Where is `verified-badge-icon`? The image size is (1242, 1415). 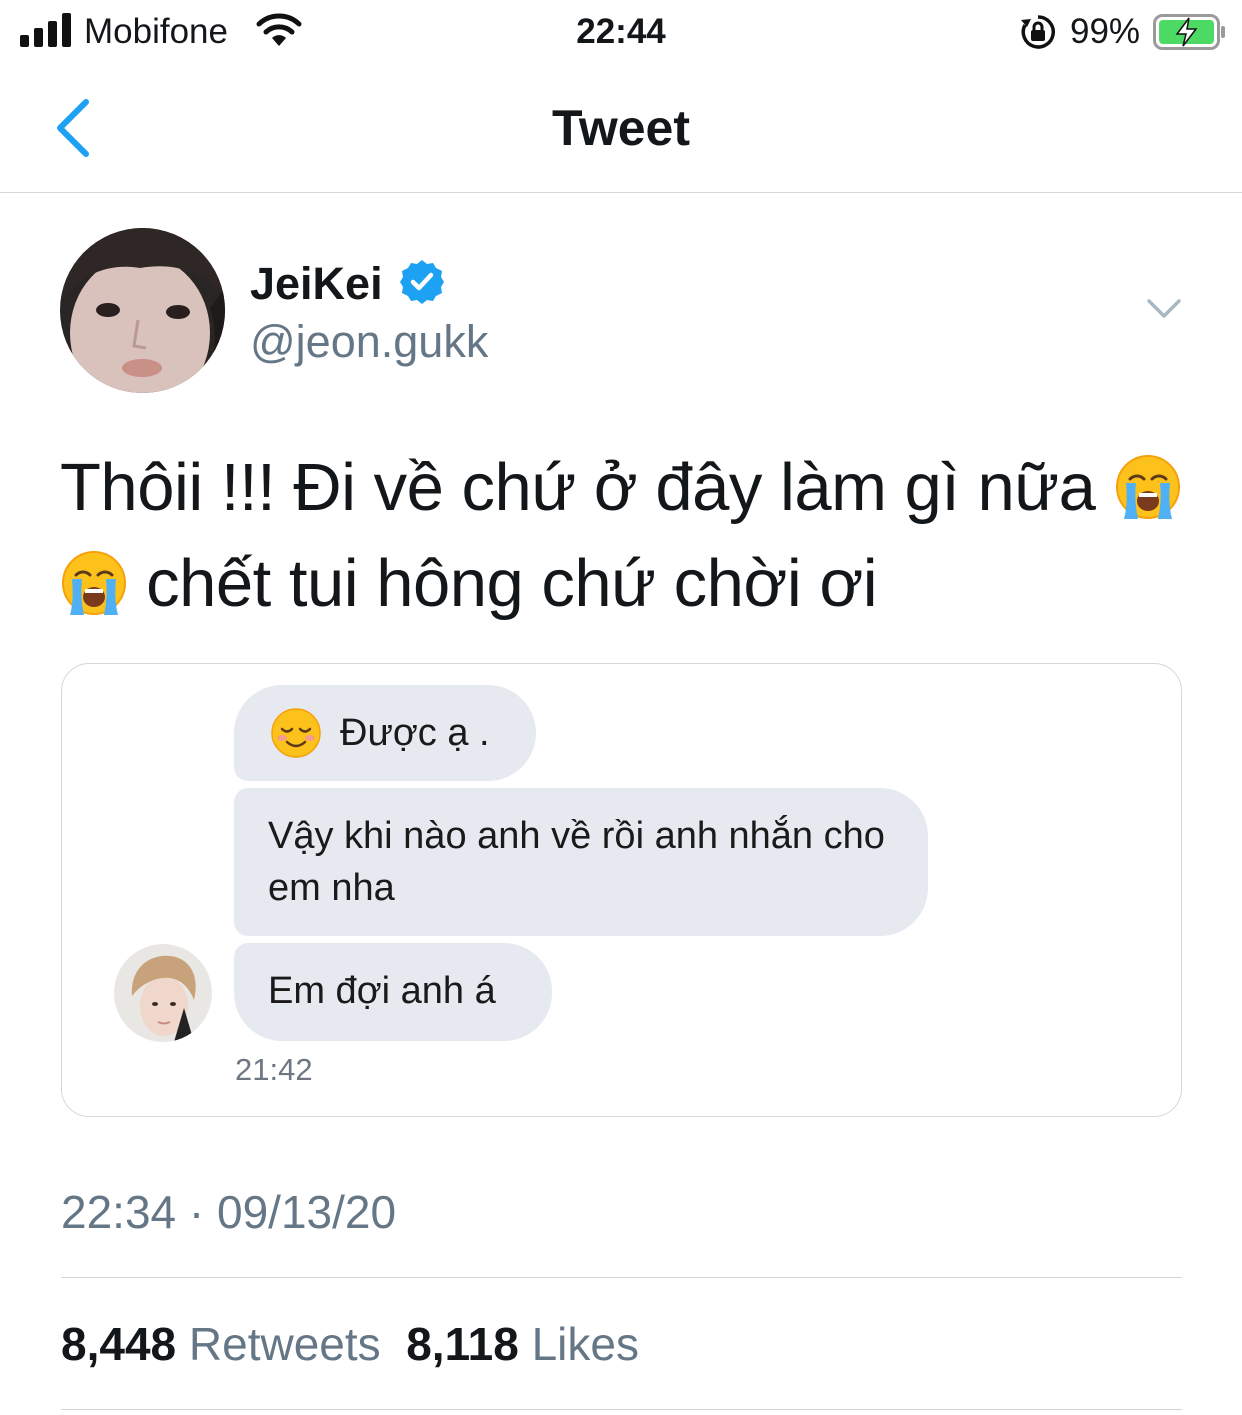 verified-badge-icon is located at coordinates (422, 282).